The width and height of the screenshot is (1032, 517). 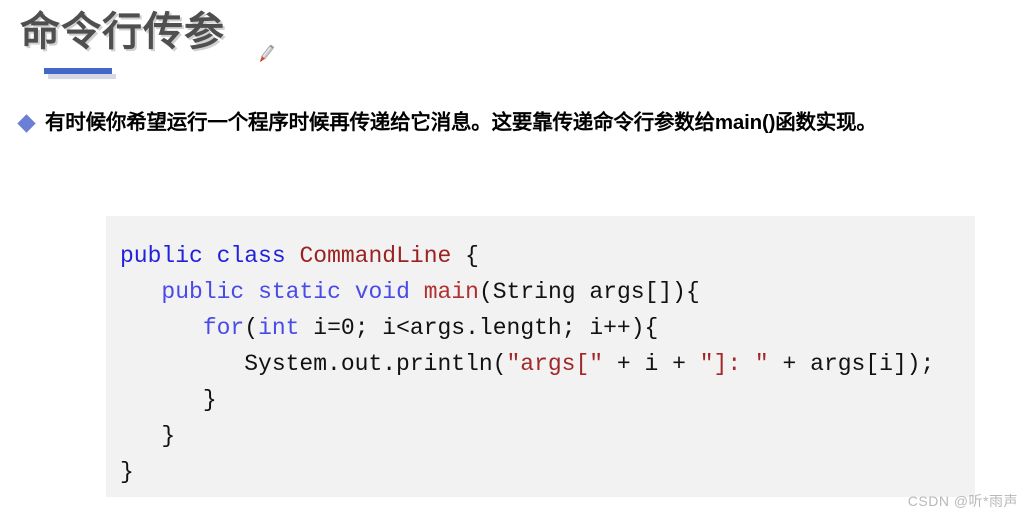 What do you see at coordinates (962, 501) in the screenshot?
I see `watermark: CSDN @听*雨声` at bounding box center [962, 501].